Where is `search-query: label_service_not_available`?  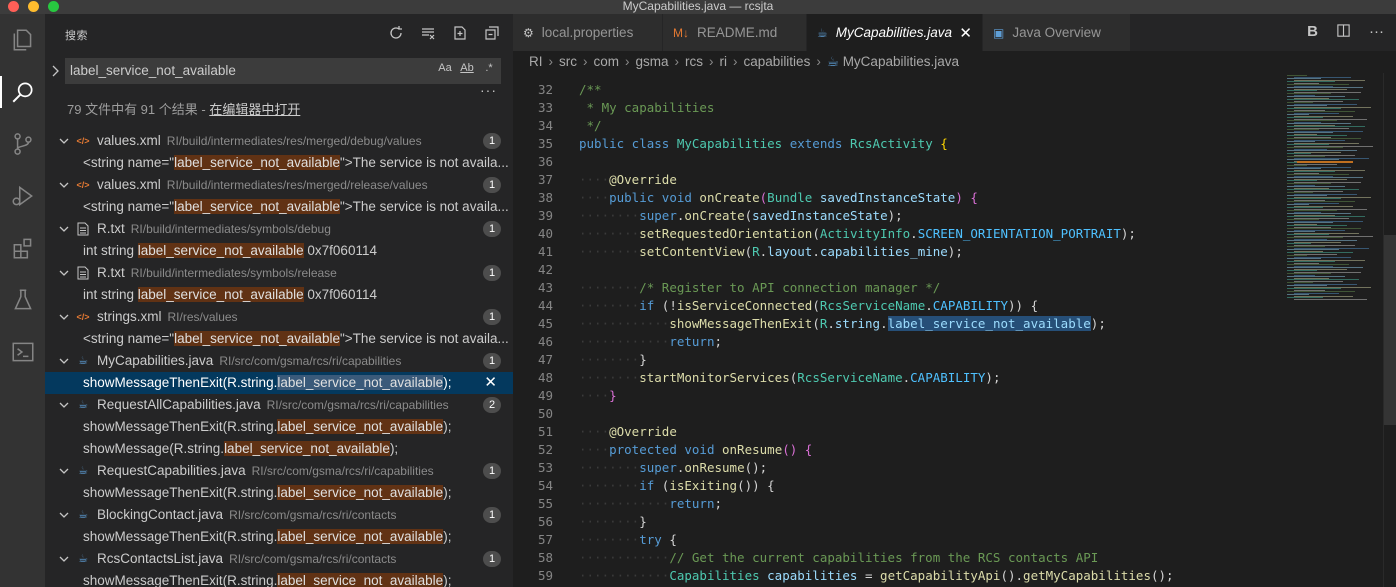
search-query: label_service_not_available is located at coordinates (153, 70).